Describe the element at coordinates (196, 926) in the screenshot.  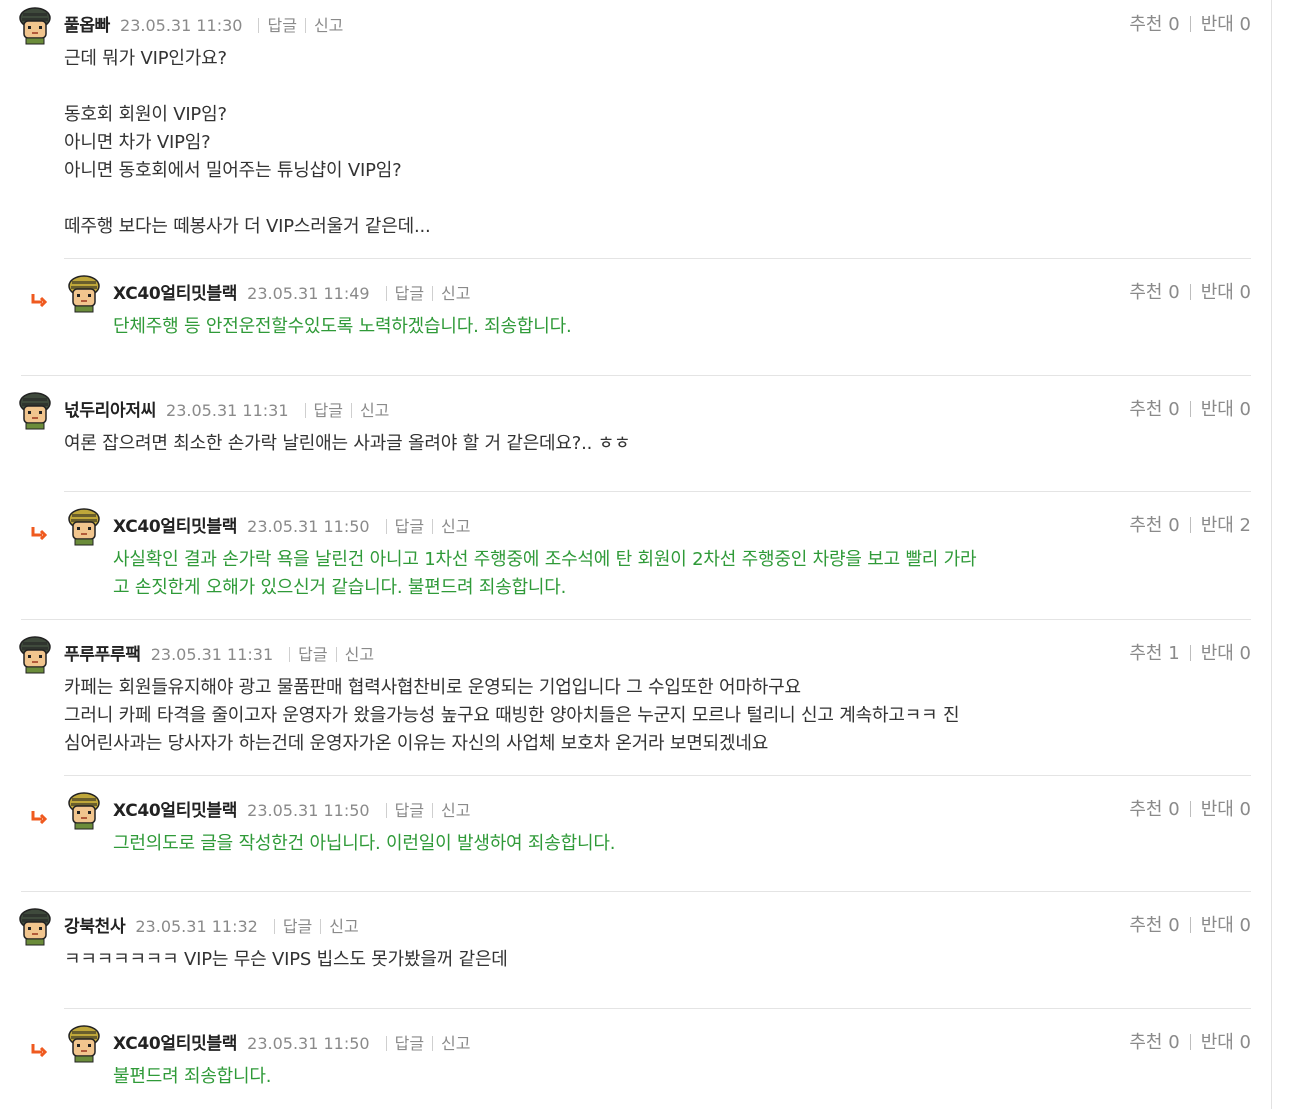
I see `comment-date: 23.05.31 11:32` at that location.